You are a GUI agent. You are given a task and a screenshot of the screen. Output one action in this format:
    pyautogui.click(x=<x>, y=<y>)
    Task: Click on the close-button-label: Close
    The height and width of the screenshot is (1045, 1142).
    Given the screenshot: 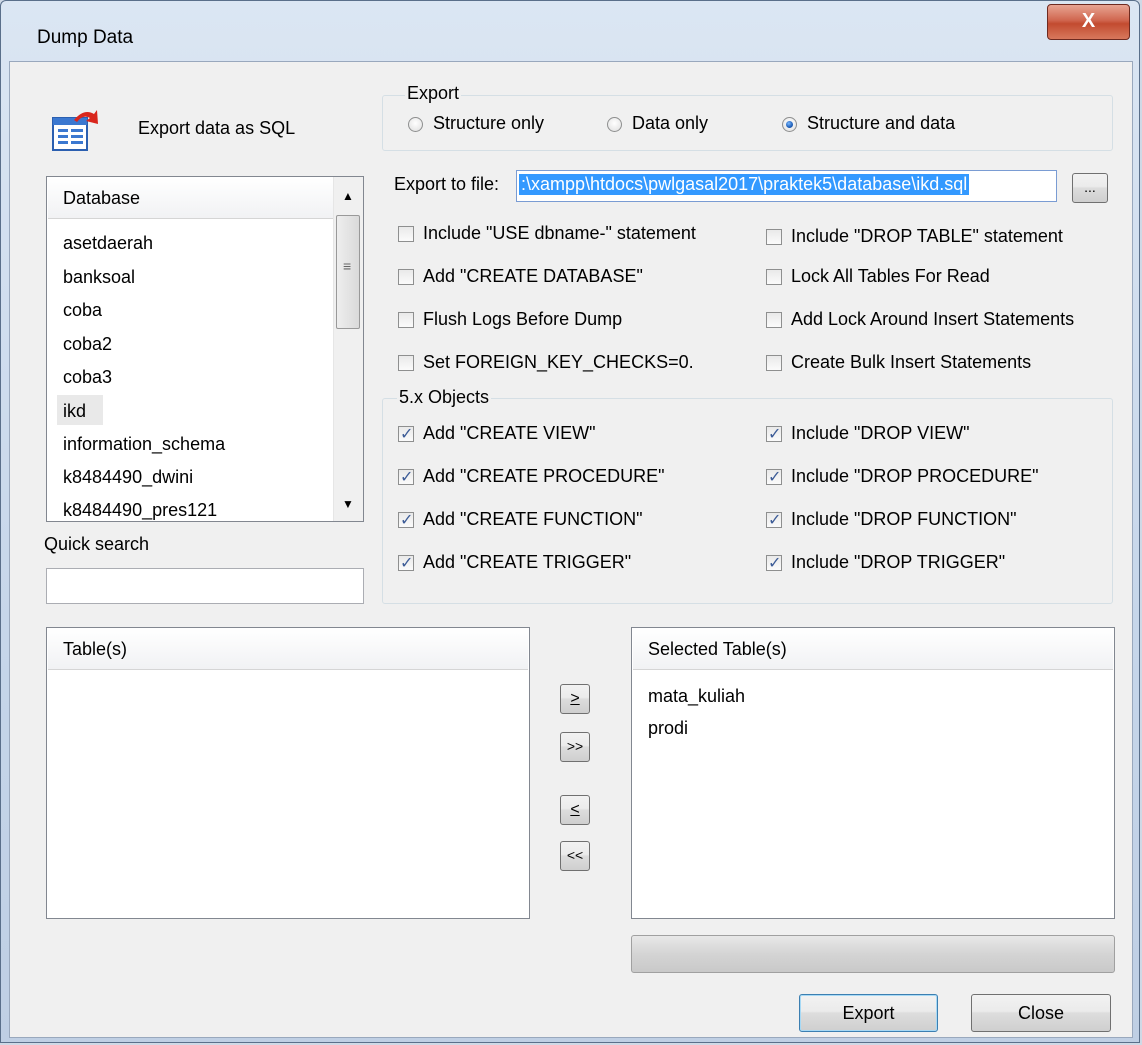 What is the action you would take?
    pyautogui.click(x=1041, y=1013)
    